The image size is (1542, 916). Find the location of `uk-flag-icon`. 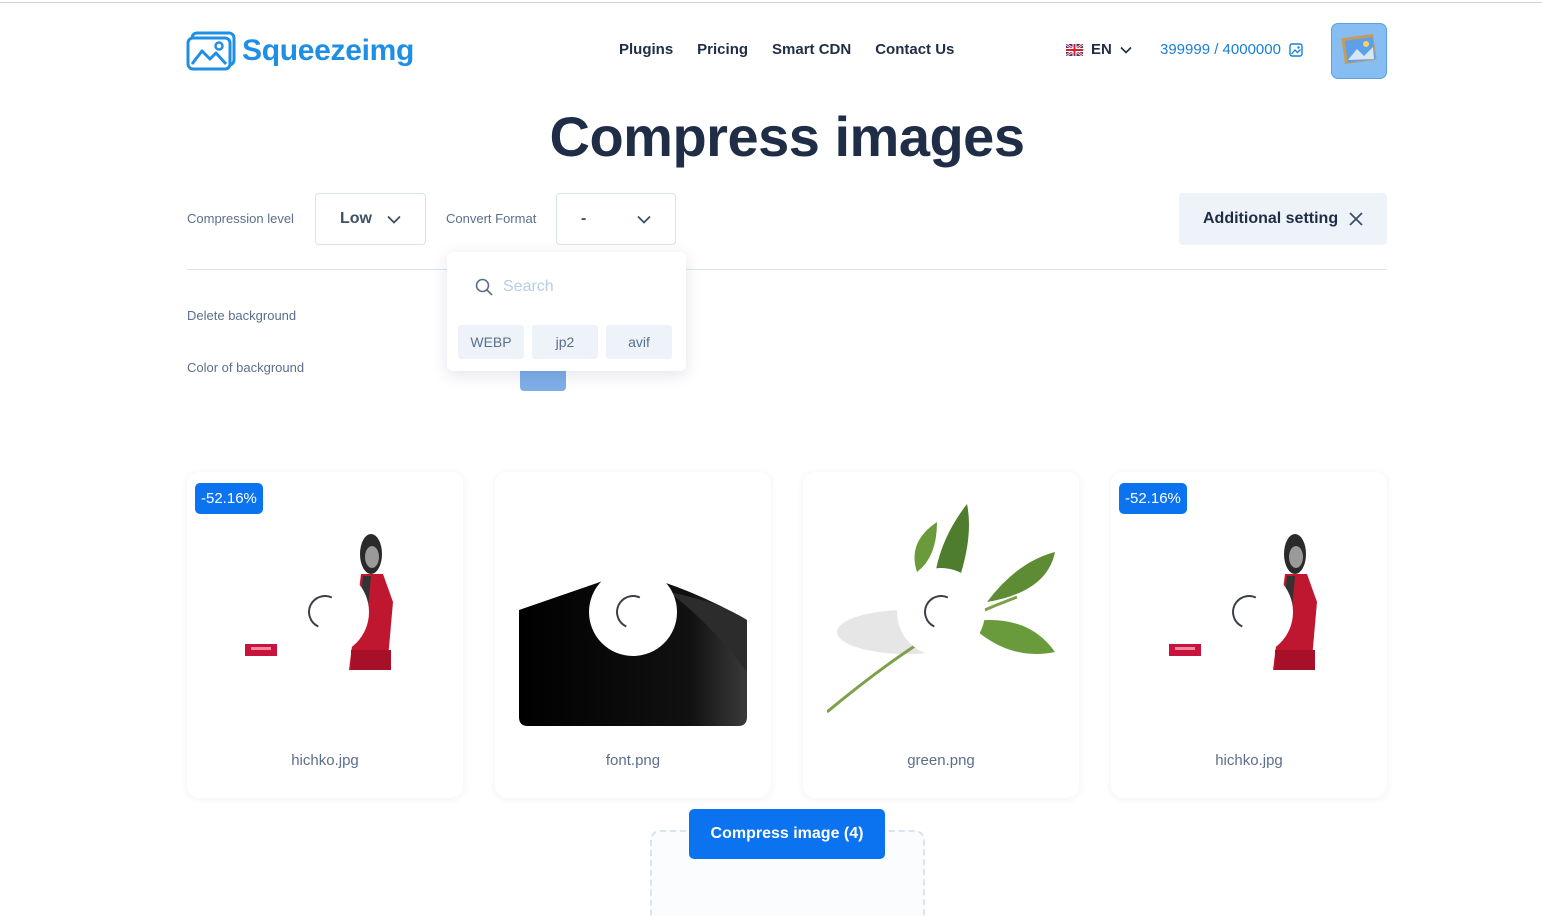

uk-flag-icon is located at coordinates (1074, 49).